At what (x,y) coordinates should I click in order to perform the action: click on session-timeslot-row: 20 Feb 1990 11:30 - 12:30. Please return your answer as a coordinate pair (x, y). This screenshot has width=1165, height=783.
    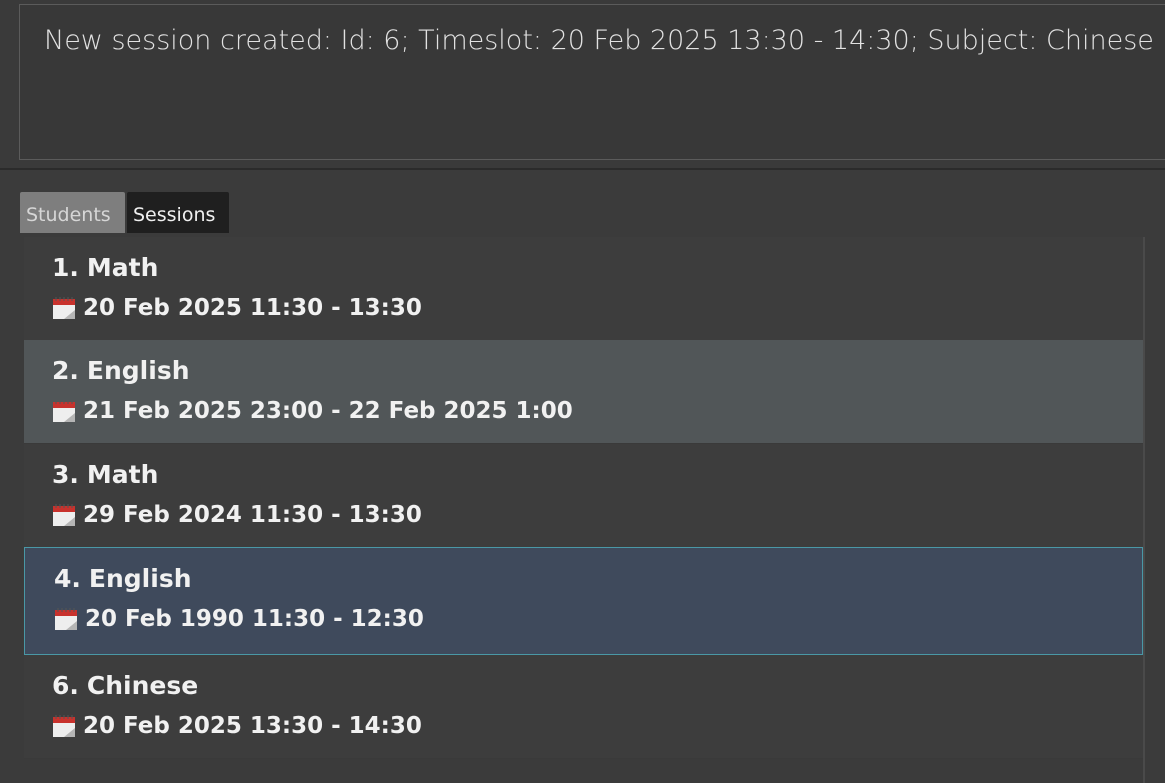
    Looking at the image, I should click on (239, 619).